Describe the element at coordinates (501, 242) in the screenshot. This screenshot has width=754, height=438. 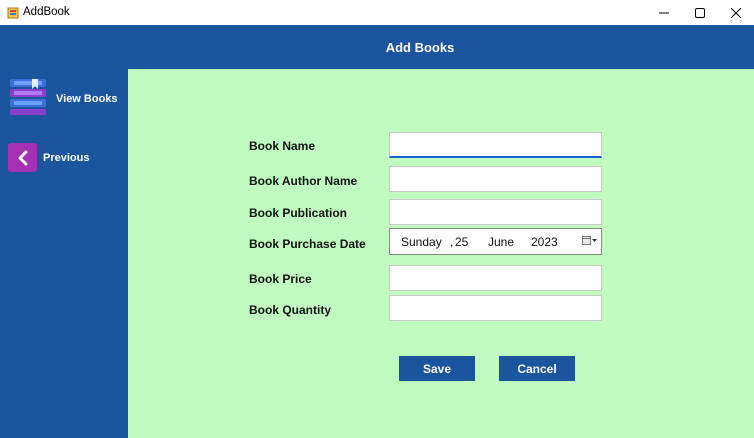
I see `date-month: June` at that location.